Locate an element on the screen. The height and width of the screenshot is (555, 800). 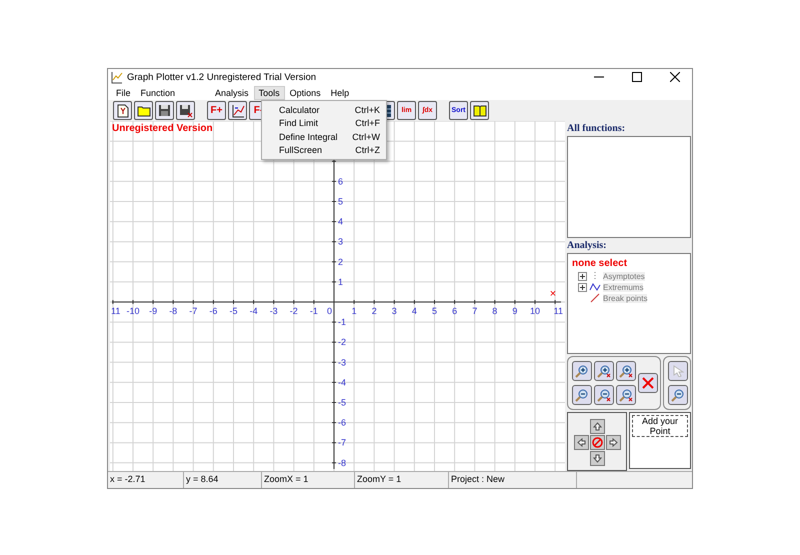
menu-item: Tools is located at coordinates (269, 93).